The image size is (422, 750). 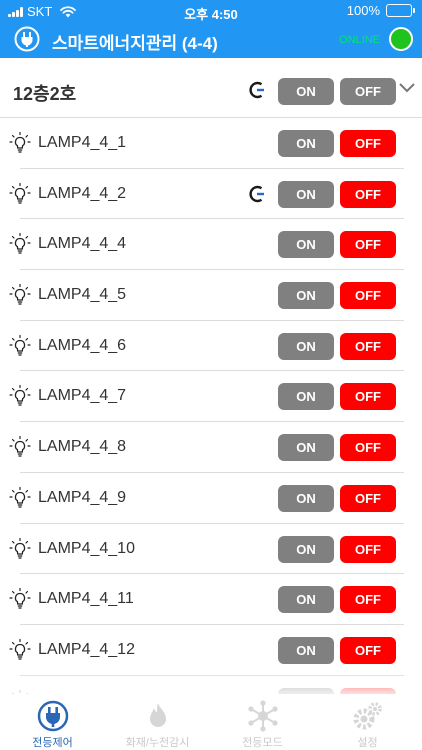 I want to click on lamp-row: LAMP4_4_7 ON OFF, so click(x=211, y=396).